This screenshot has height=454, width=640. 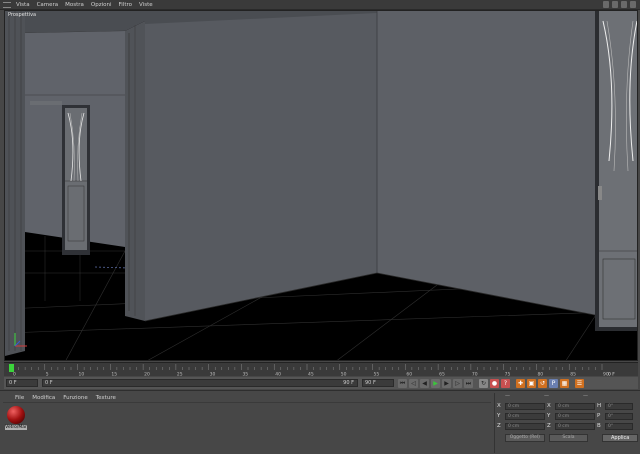 What do you see at coordinates (43, 398) in the screenshot?
I see `material-menu-modifica: Modifica` at bounding box center [43, 398].